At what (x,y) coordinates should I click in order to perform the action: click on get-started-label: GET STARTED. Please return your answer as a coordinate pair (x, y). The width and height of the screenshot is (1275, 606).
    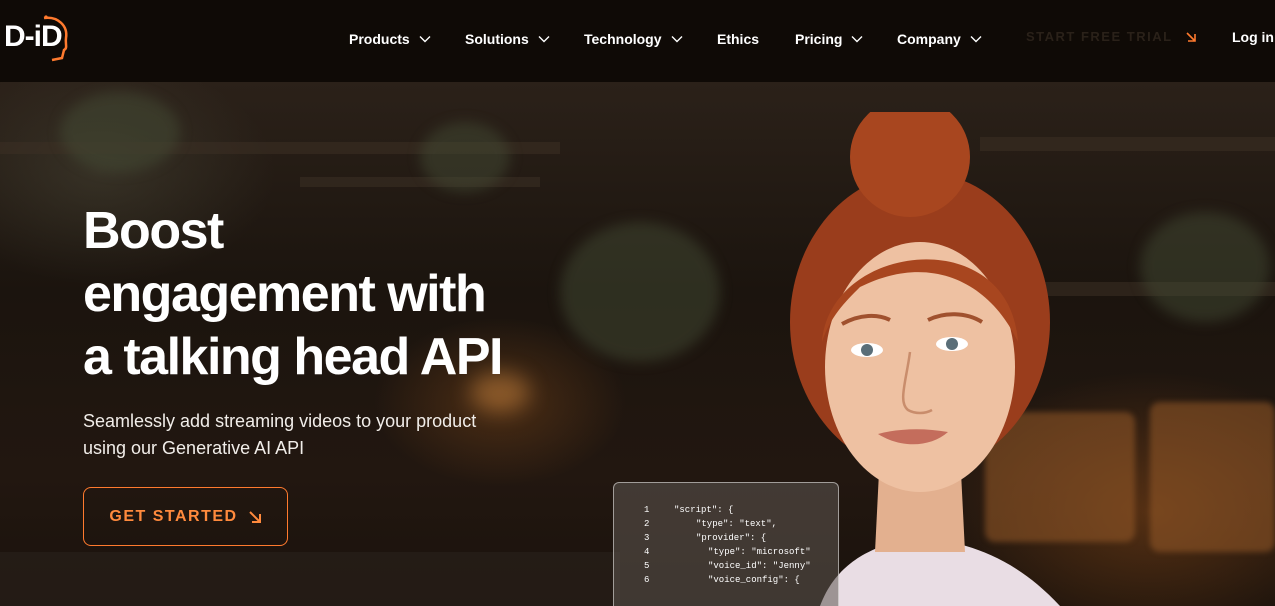
    Looking at the image, I should click on (173, 516).